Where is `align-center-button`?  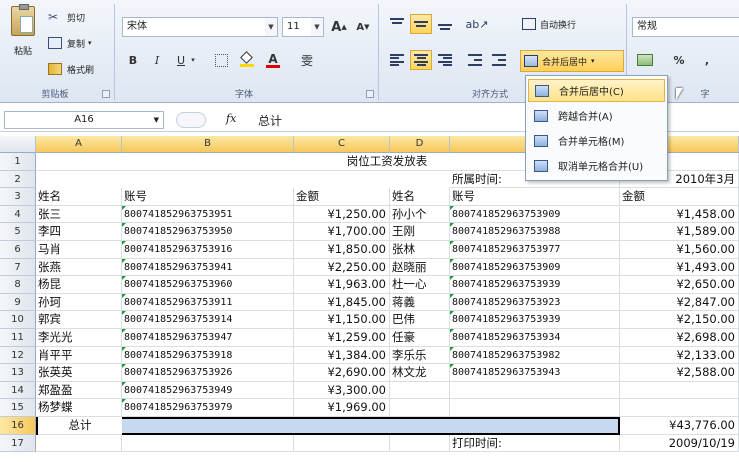
align-center-button is located at coordinates (421, 60).